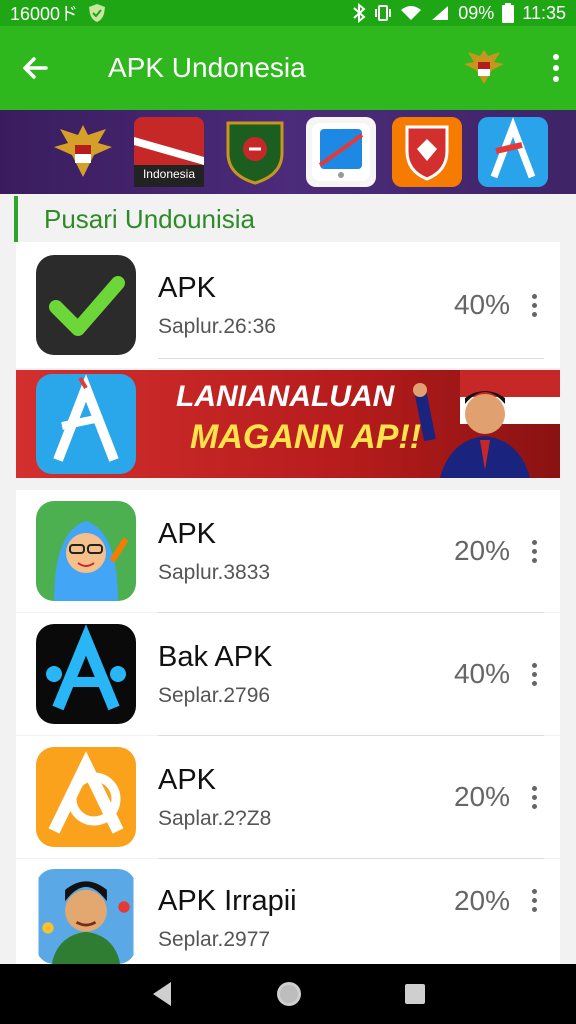 The image size is (576, 1024). Describe the element at coordinates (217, 326) in the screenshot. I see `app-subtitle: Saplur.26:36` at that location.